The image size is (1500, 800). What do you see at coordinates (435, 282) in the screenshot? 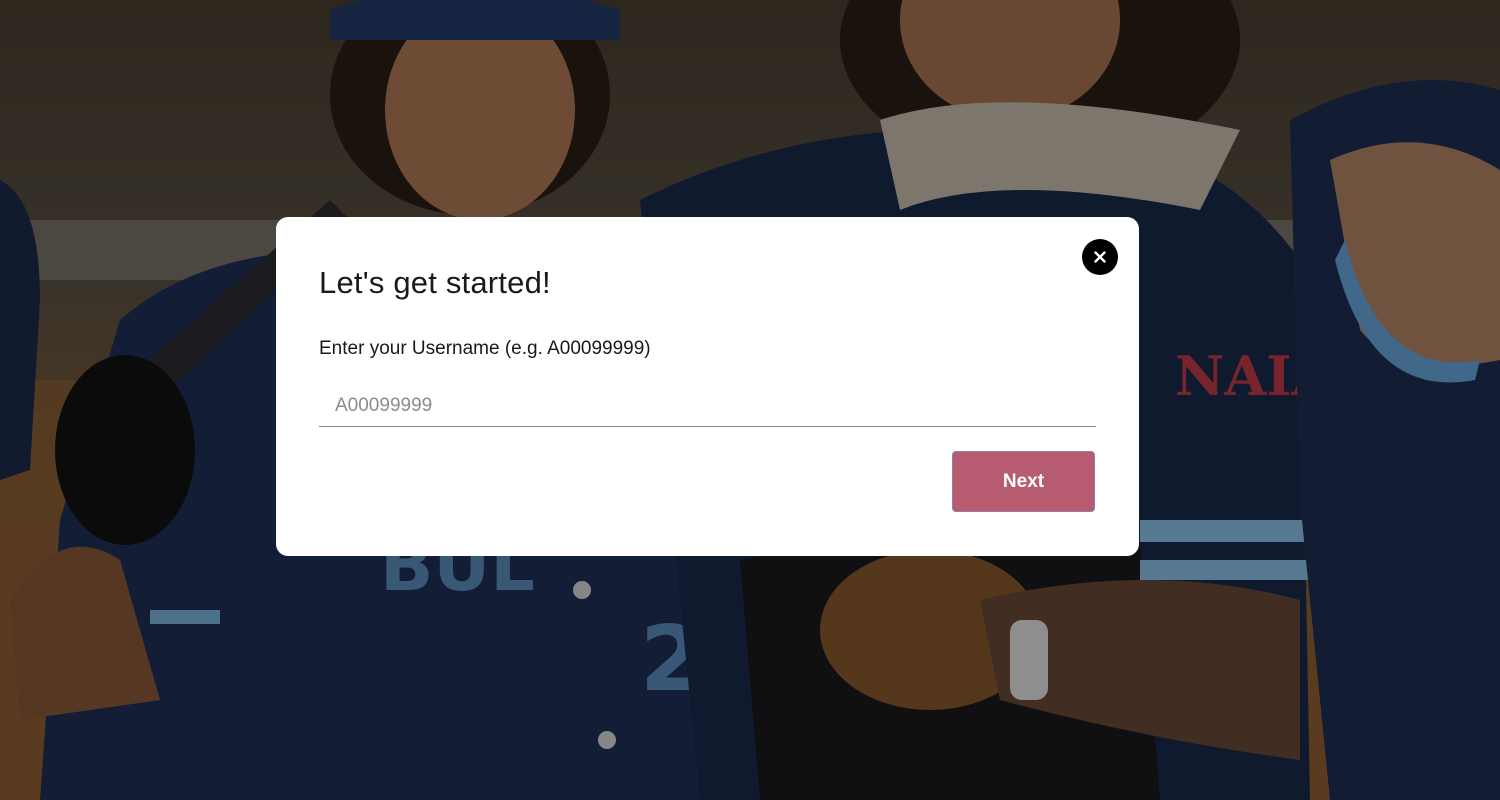
I see `modal-title: Let's get started!` at bounding box center [435, 282].